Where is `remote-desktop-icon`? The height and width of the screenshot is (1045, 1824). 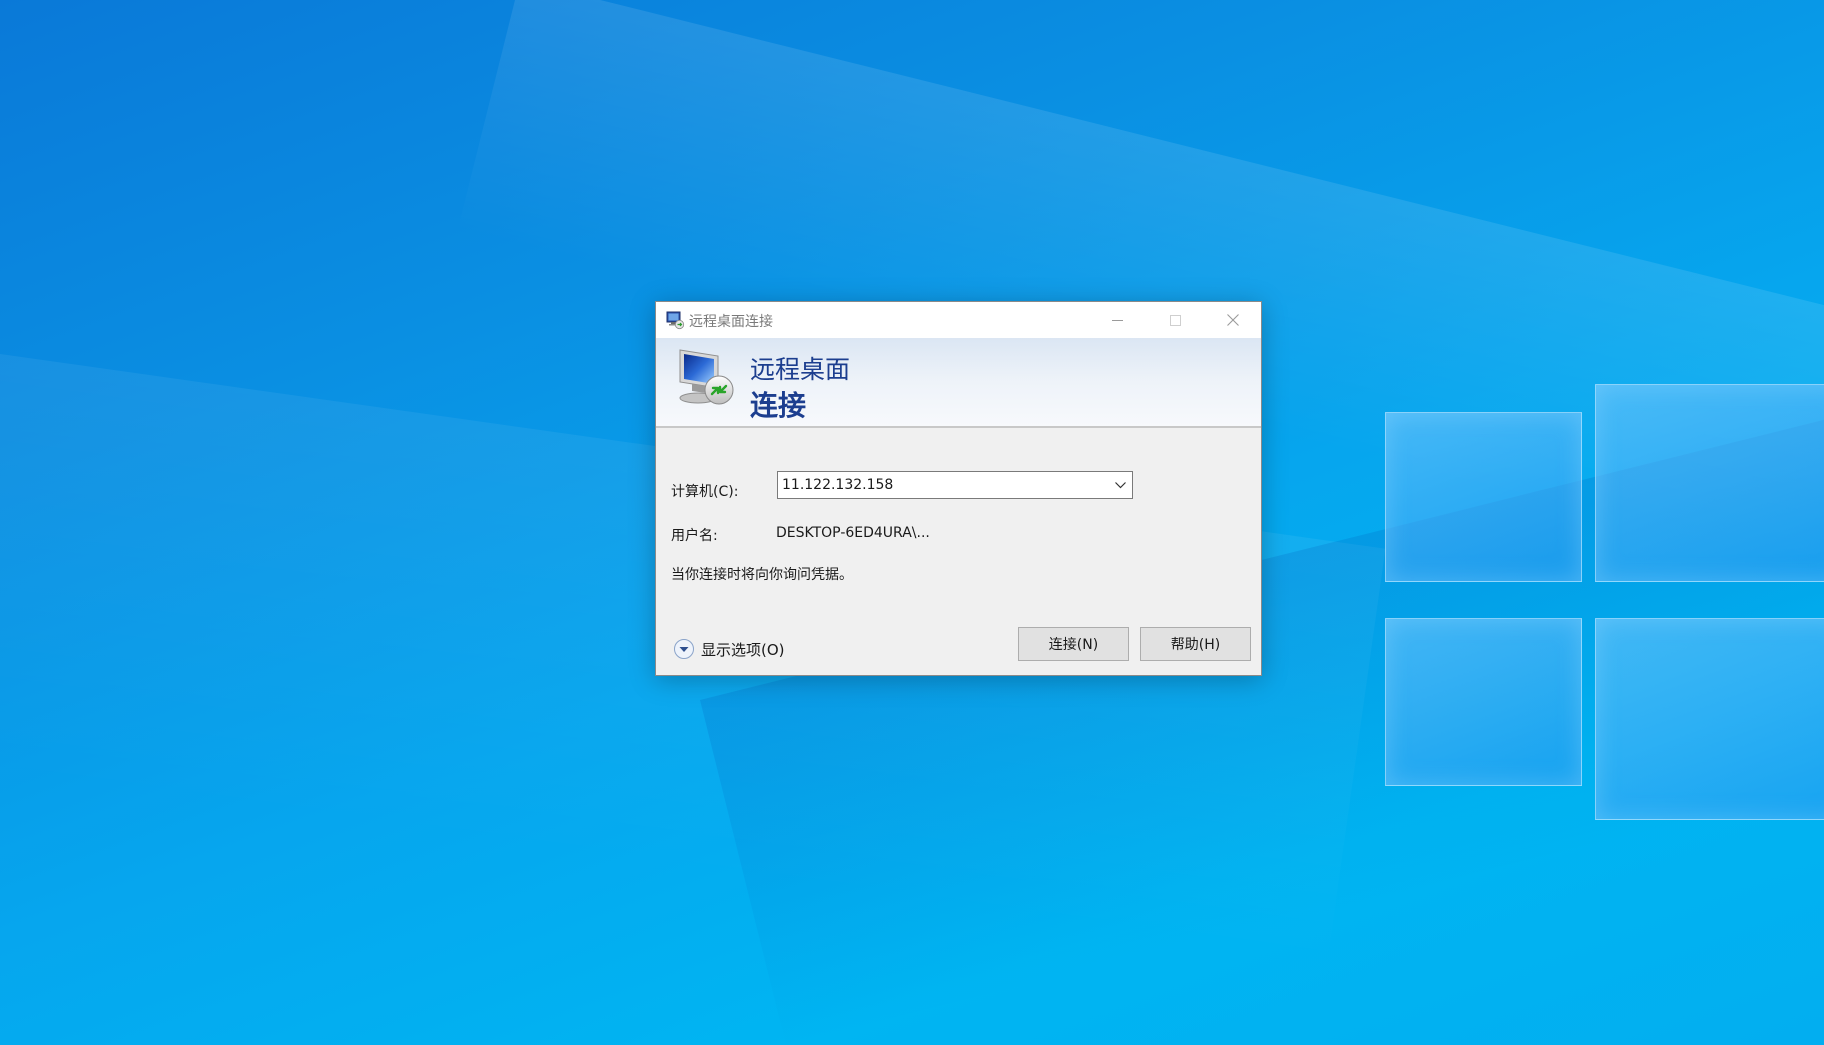
remote-desktop-icon is located at coordinates (675, 320).